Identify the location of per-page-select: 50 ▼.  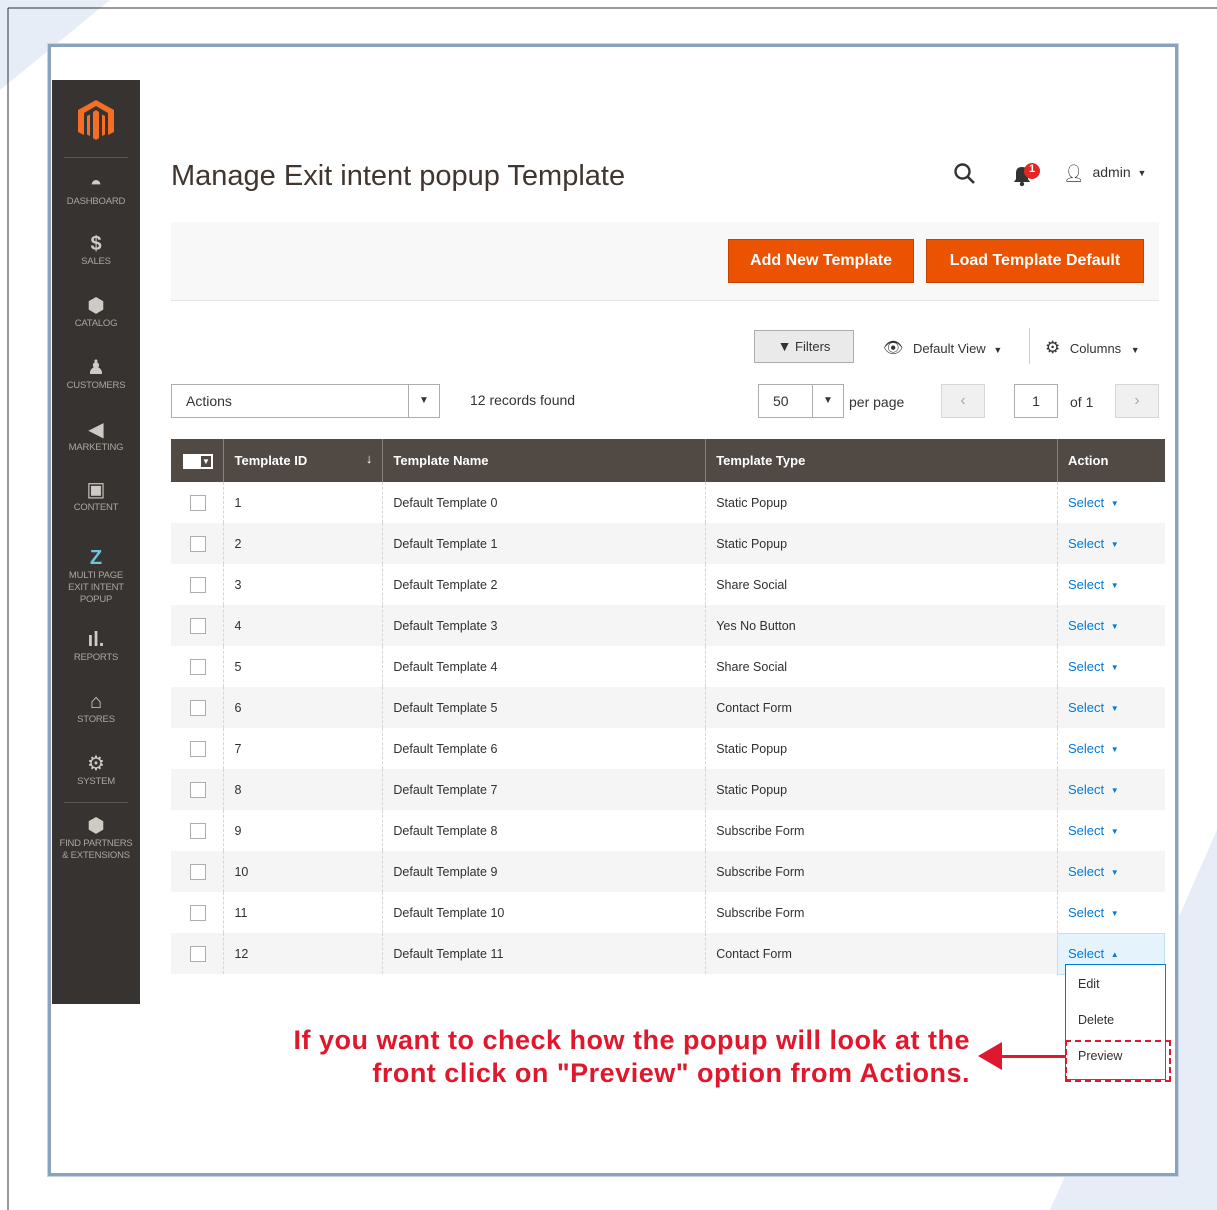
(801, 401).